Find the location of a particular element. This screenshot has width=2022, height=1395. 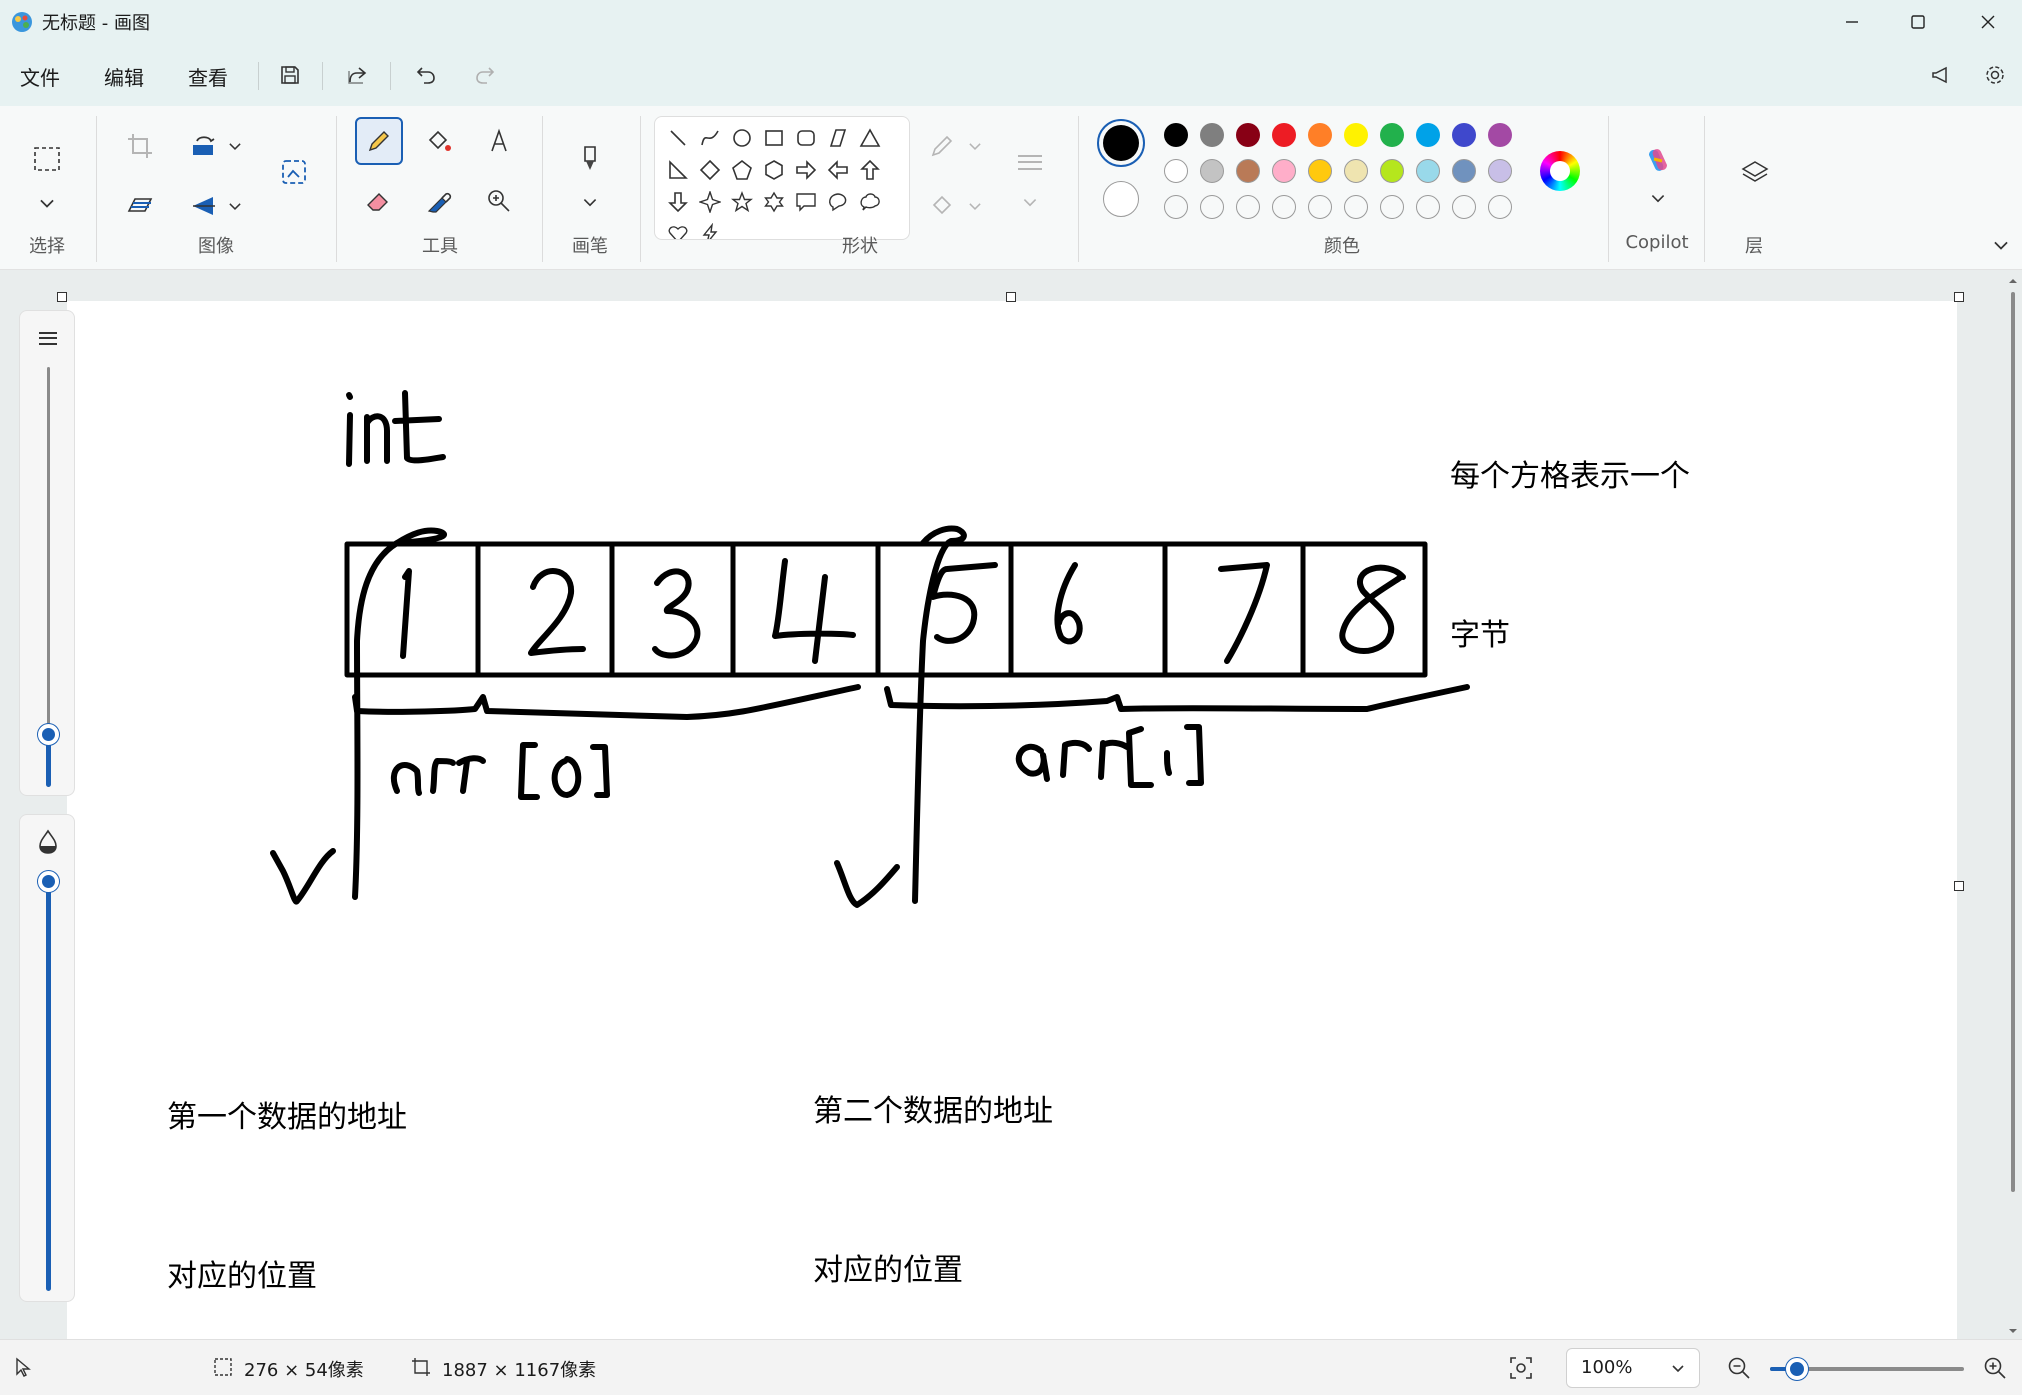

right-arrow-shape is located at coordinates (806, 170).